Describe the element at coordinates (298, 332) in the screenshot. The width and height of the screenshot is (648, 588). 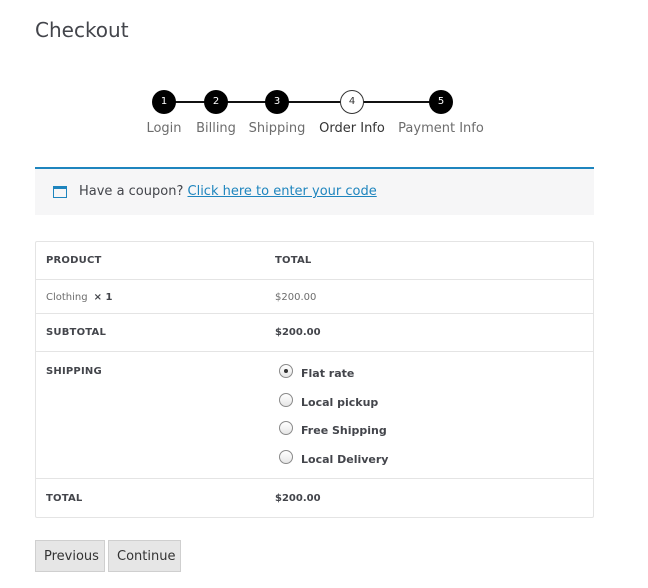
I see `subtotal-value: $200.00` at that location.